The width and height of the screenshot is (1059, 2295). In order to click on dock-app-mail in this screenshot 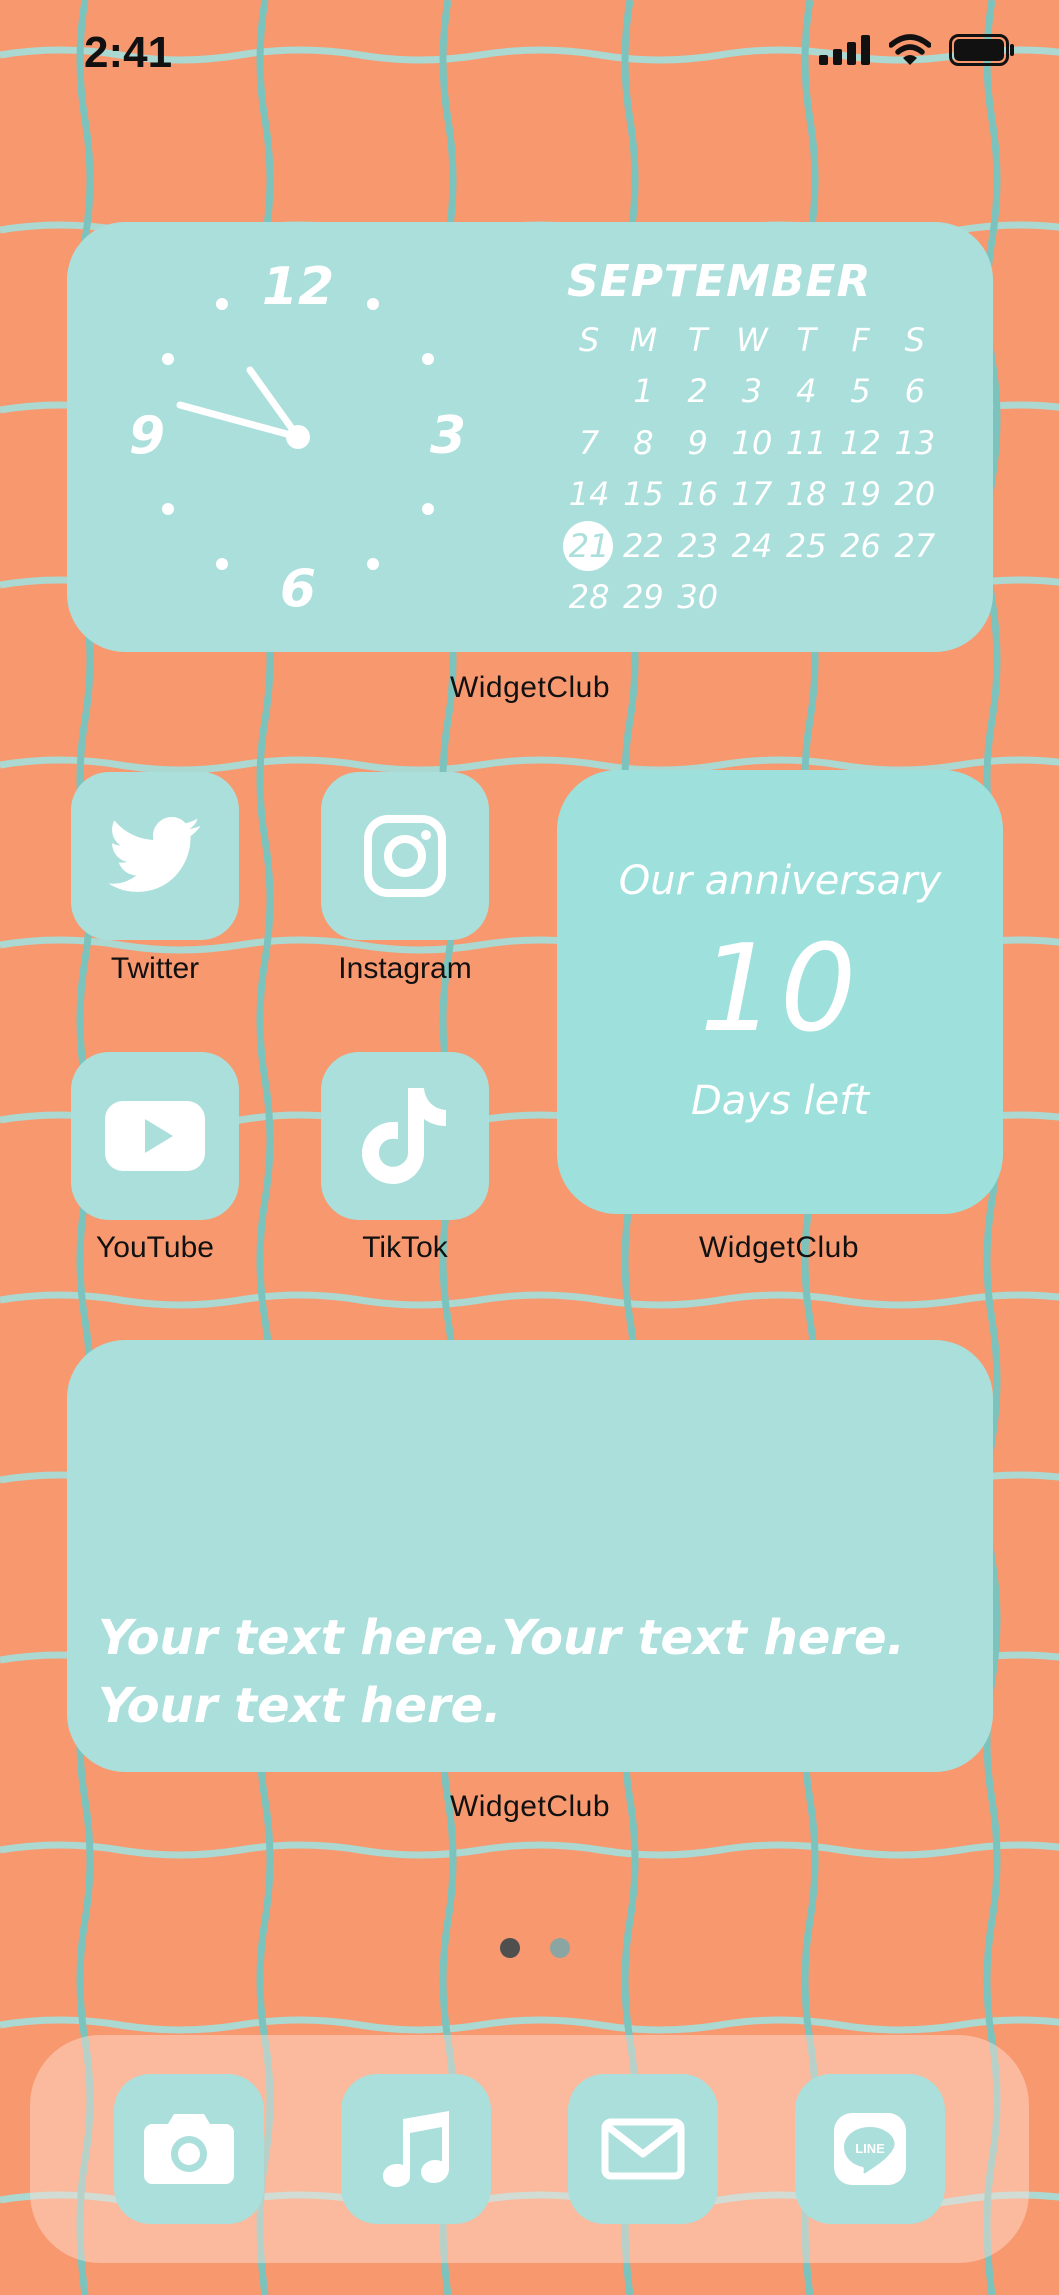, I will do `click(643, 2149)`.